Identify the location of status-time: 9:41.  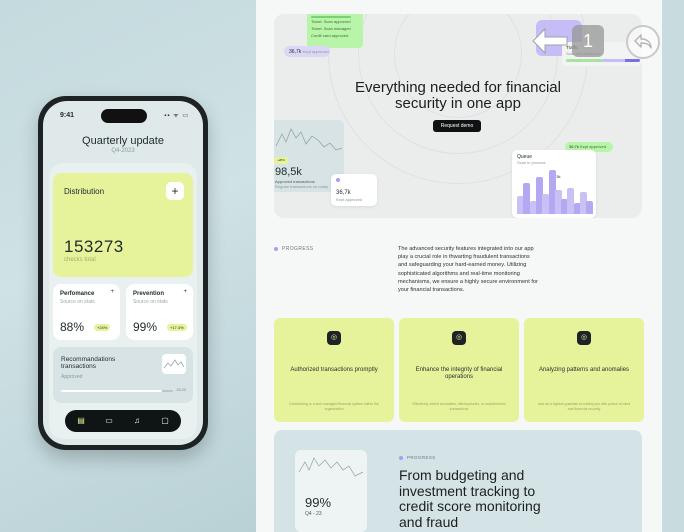
(67, 115).